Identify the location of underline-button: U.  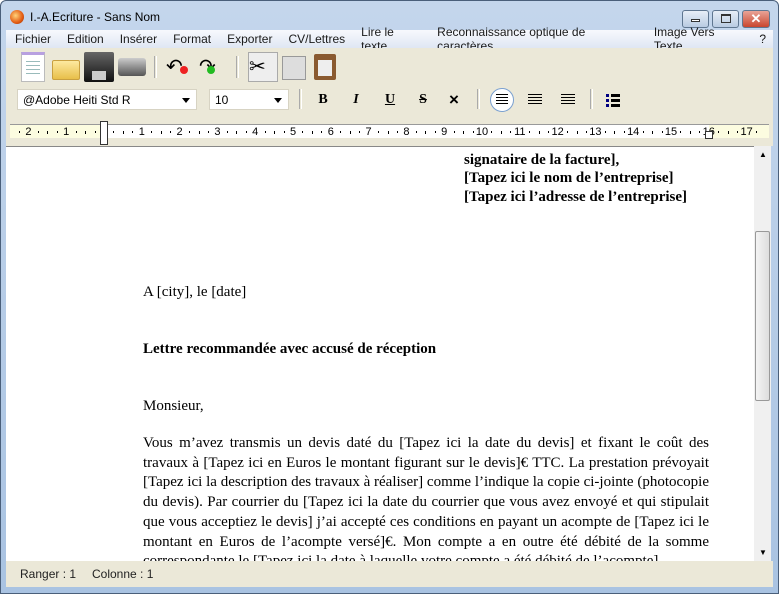
(390, 100).